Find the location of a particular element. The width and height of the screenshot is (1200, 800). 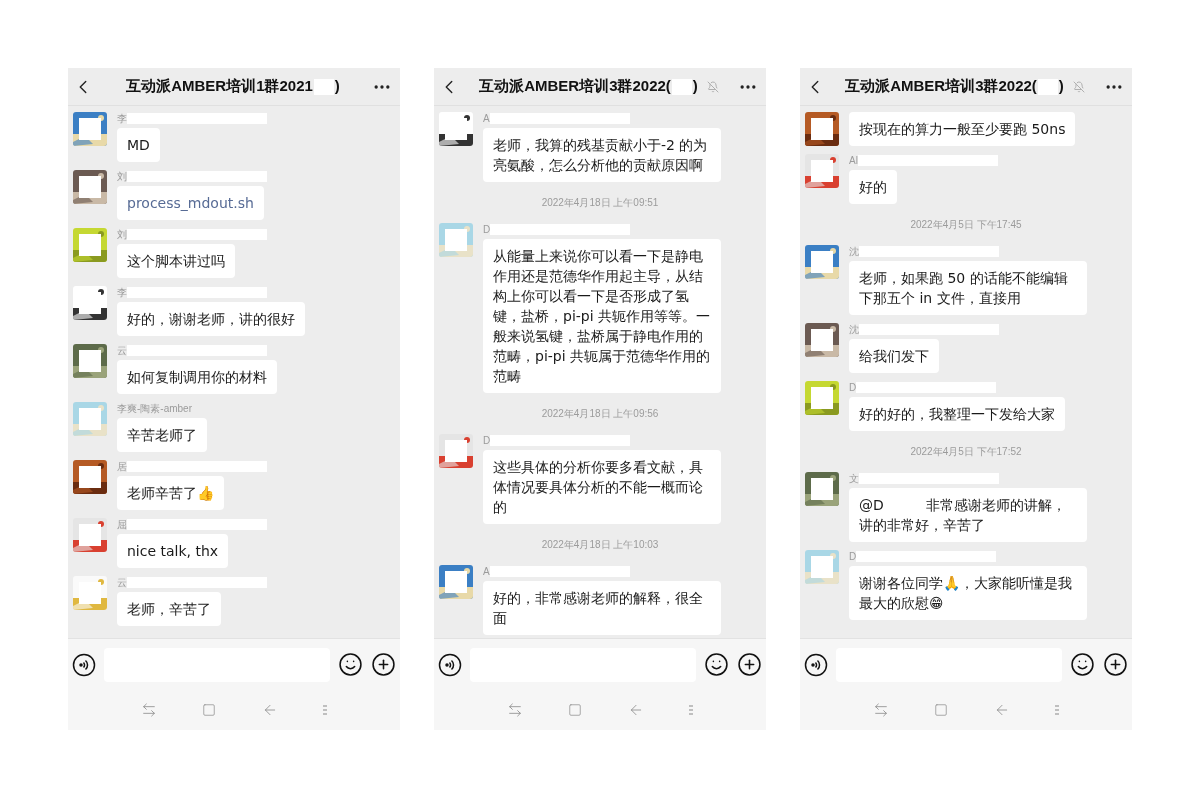

message-bubble: 好的，谢谢老师，讲的很好 is located at coordinates (211, 319).